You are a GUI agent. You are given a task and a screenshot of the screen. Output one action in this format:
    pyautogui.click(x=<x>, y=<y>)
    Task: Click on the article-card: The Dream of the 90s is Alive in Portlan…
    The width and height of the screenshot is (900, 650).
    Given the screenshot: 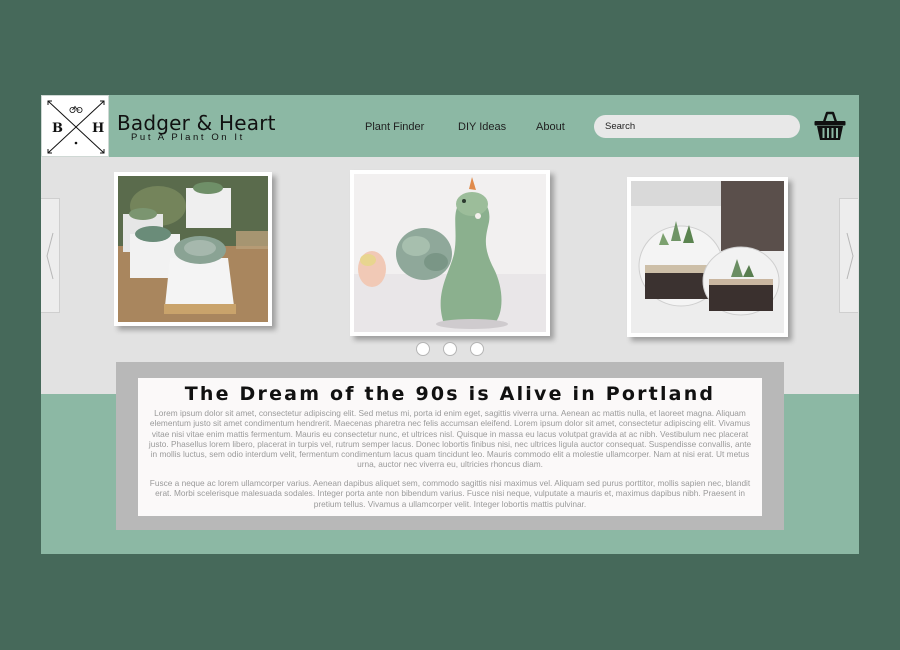 What is the action you would take?
    pyautogui.click(x=450, y=447)
    